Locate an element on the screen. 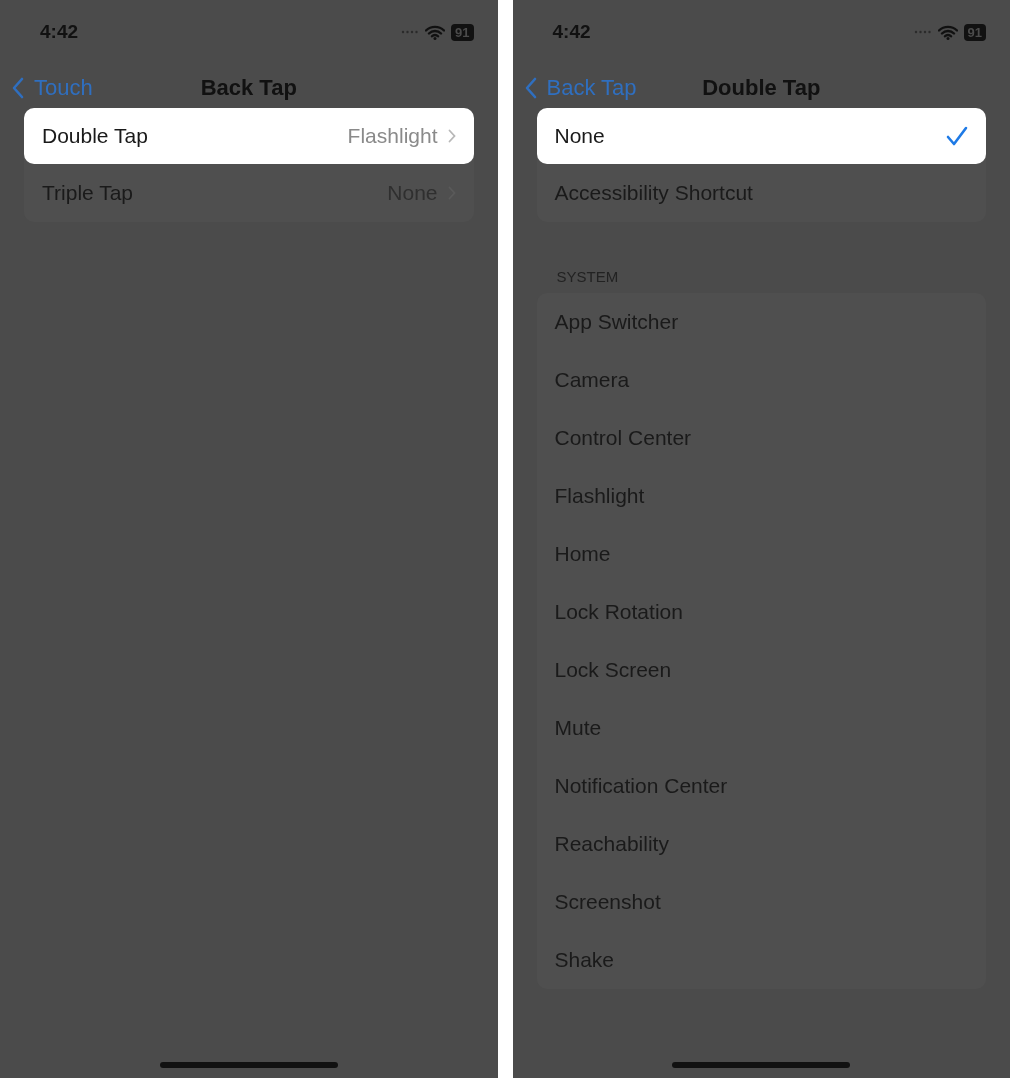 This screenshot has width=1010, height=1078. row-value: Flashlight is located at coordinates (392, 136).